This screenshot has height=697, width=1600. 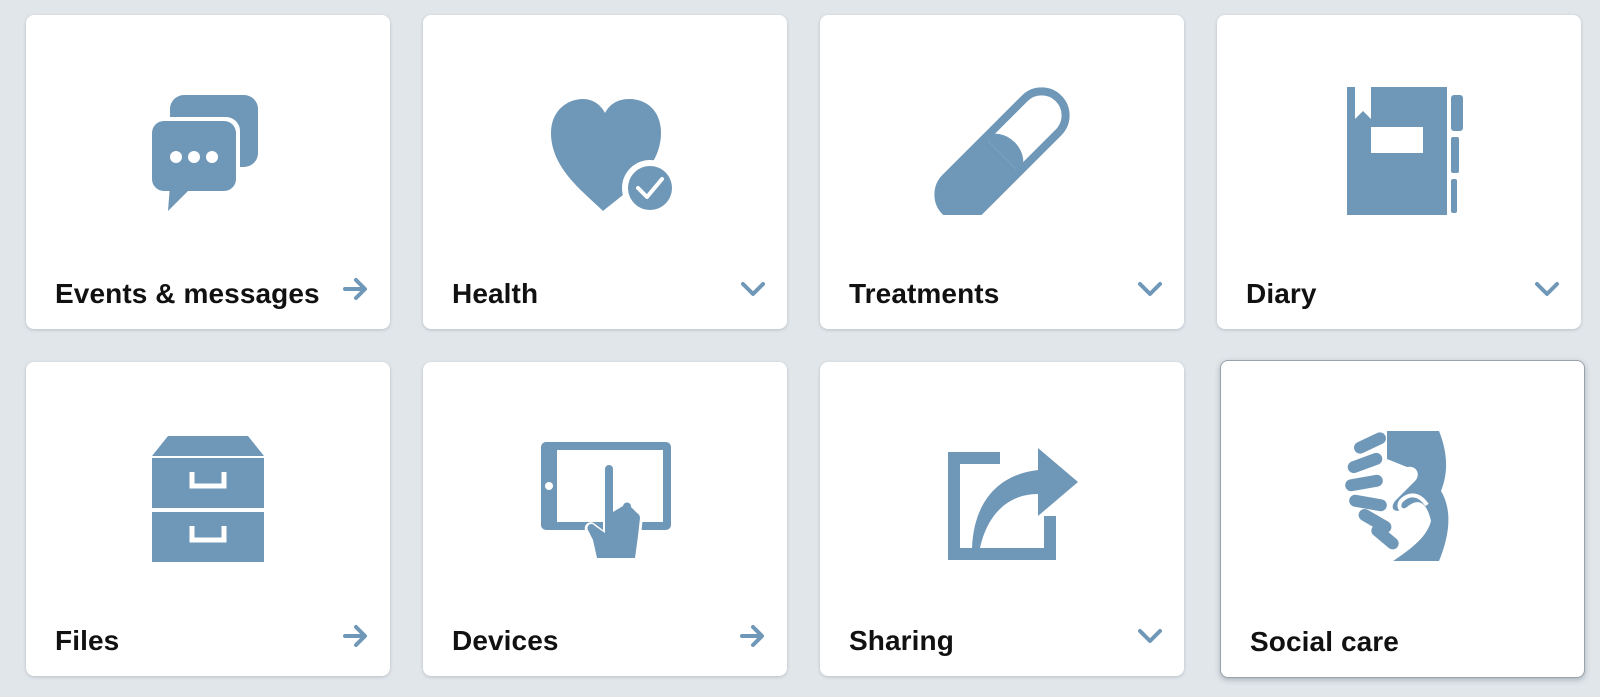 I want to click on tile-label: Treatments, so click(x=924, y=293).